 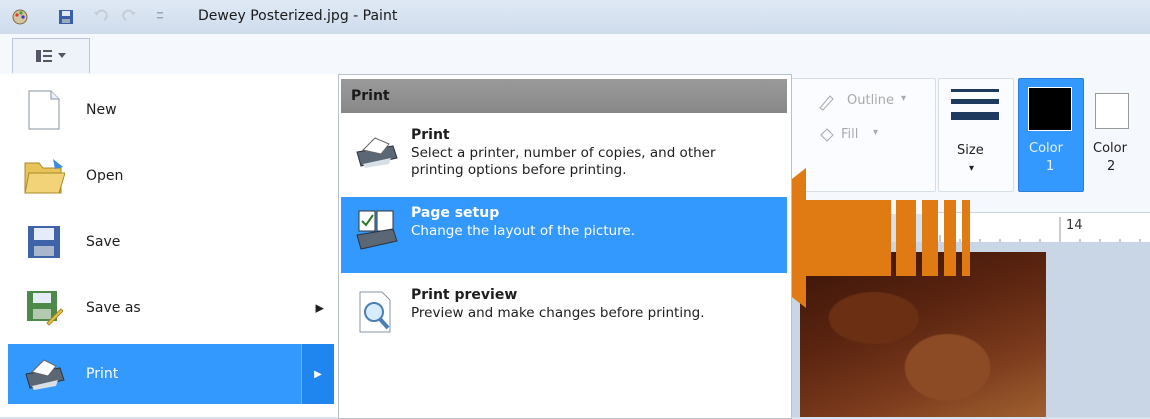 I want to click on outline-dropdown-icon: ▾, so click(x=904, y=98).